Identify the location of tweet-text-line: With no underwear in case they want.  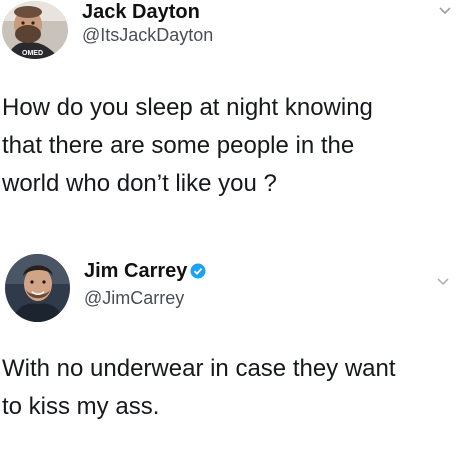
(199, 368).